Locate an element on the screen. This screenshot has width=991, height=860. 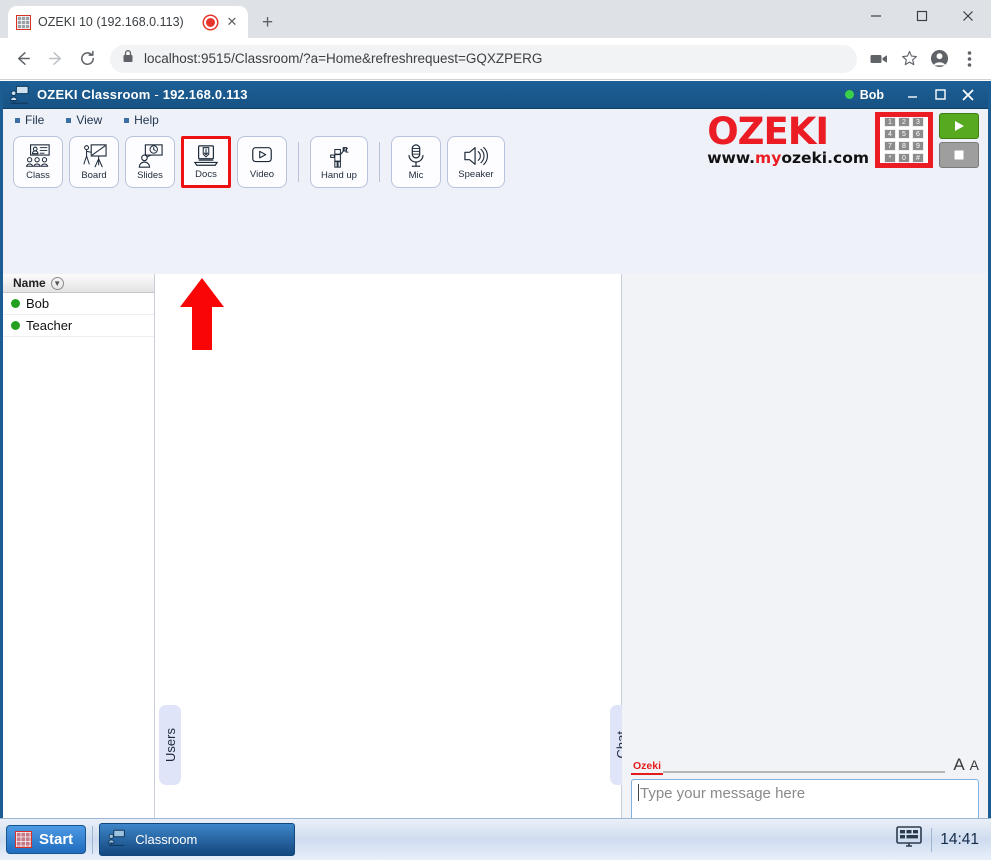
back-arrow-icon is located at coordinates (23, 59).